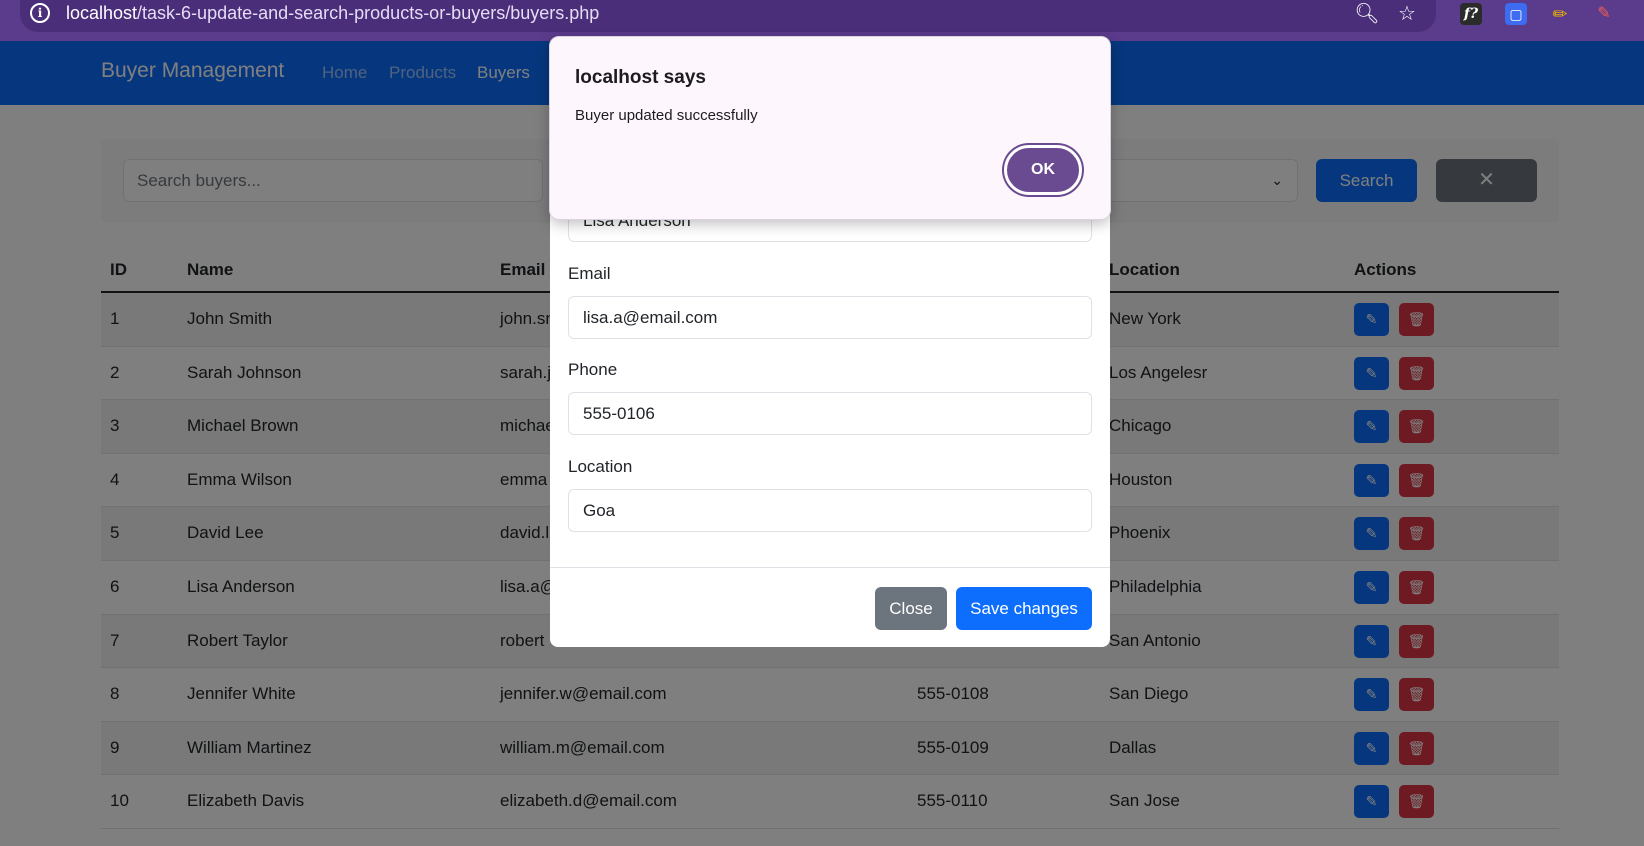  I want to click on alert-title: localhost says, so click(640, 77).